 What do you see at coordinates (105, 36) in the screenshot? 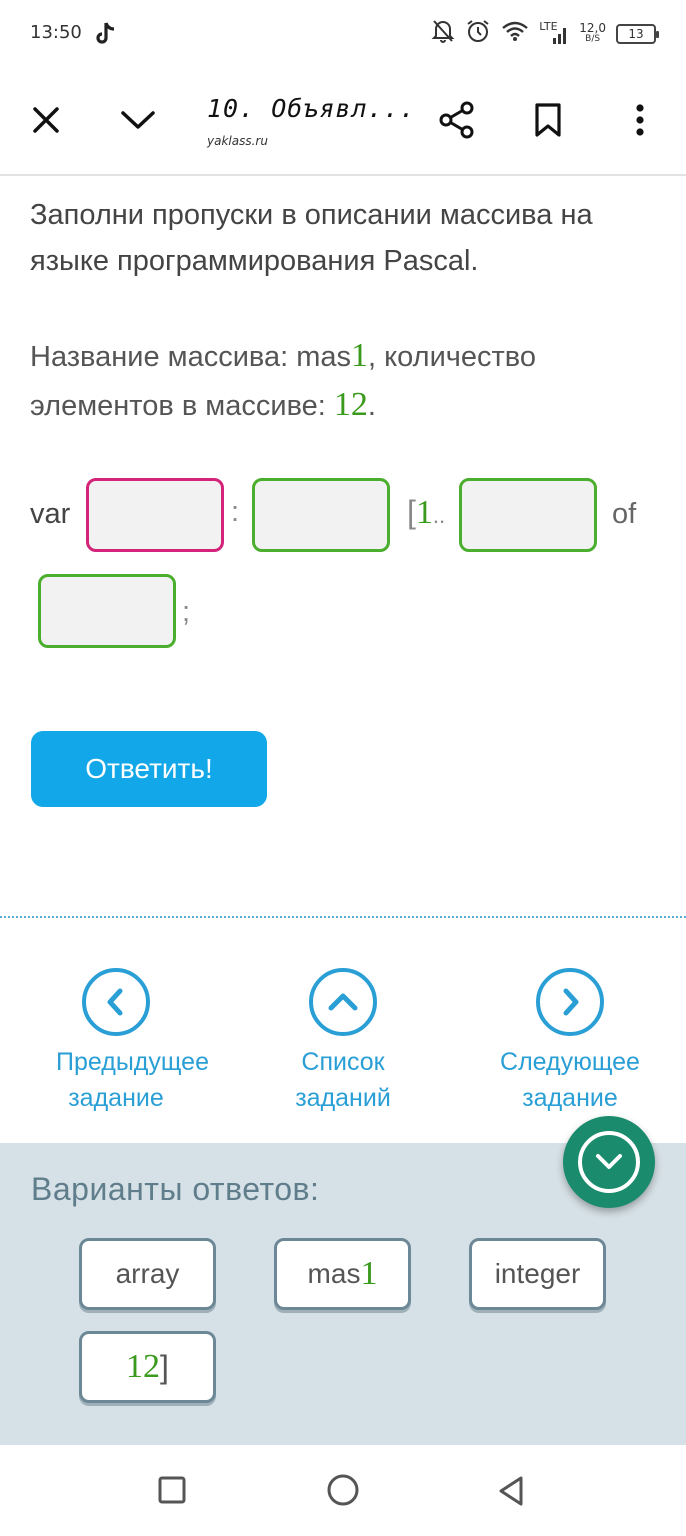
I see `tiktok-icon` at bounding box center [105, 36].